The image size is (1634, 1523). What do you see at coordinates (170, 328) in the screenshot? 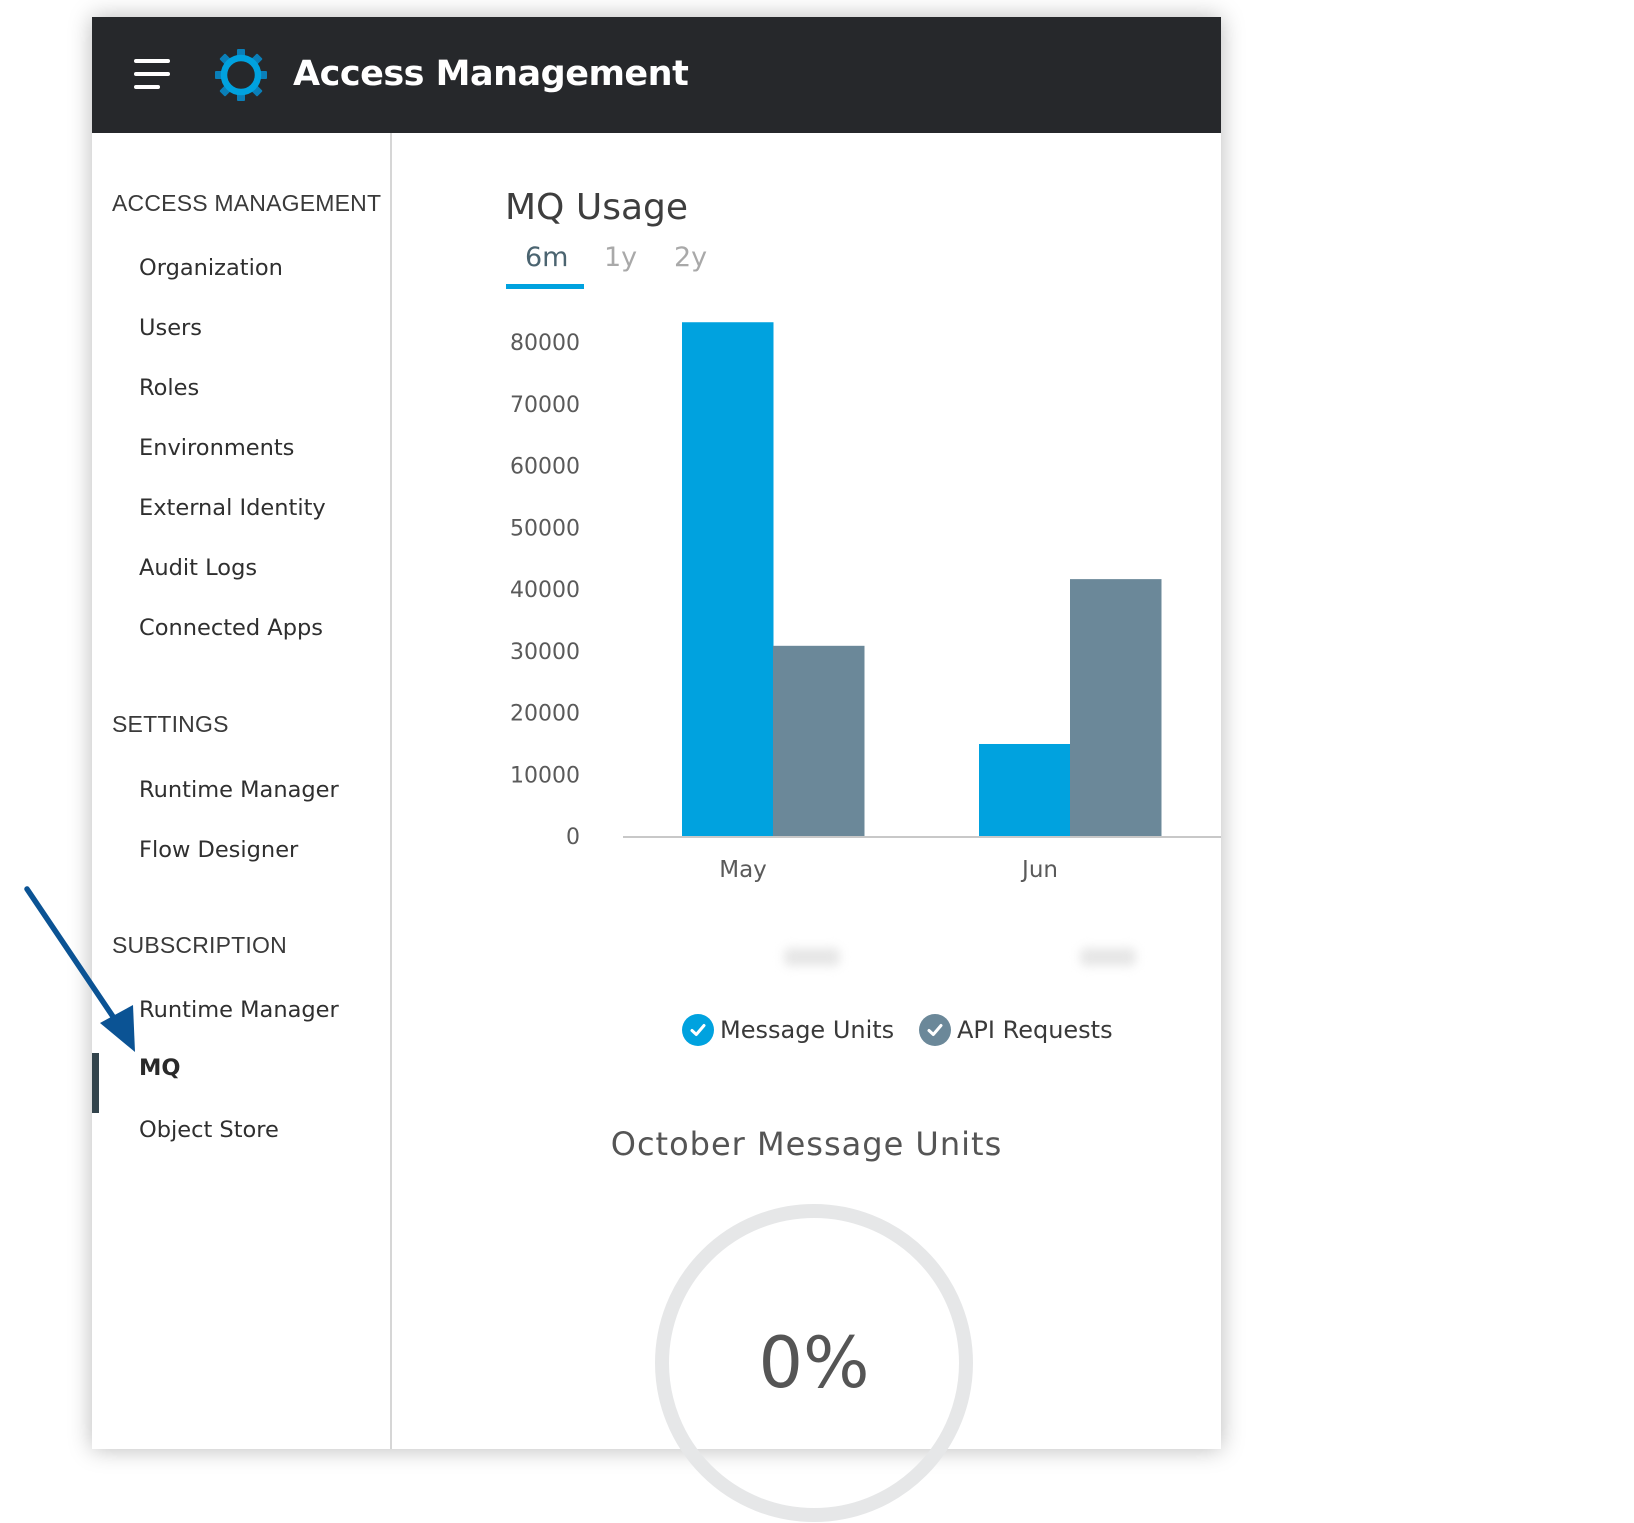
I see `sidebar-item-users: Users` at bounding box center [170, 328].